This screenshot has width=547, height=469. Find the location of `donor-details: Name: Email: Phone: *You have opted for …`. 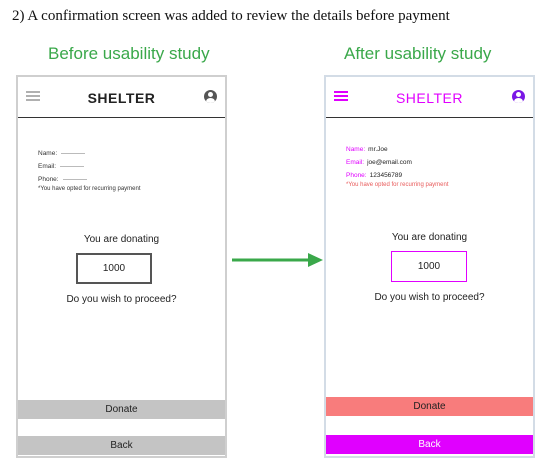

donor-details: Name: Email: Phone: *You have opted for … is located at coordinates (89, 169).